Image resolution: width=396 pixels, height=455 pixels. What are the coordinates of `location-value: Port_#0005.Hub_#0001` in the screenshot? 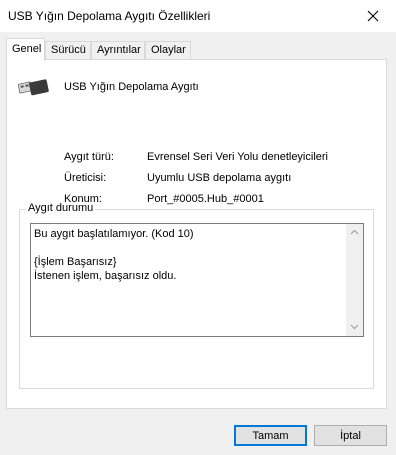 It's located at (205, 199).